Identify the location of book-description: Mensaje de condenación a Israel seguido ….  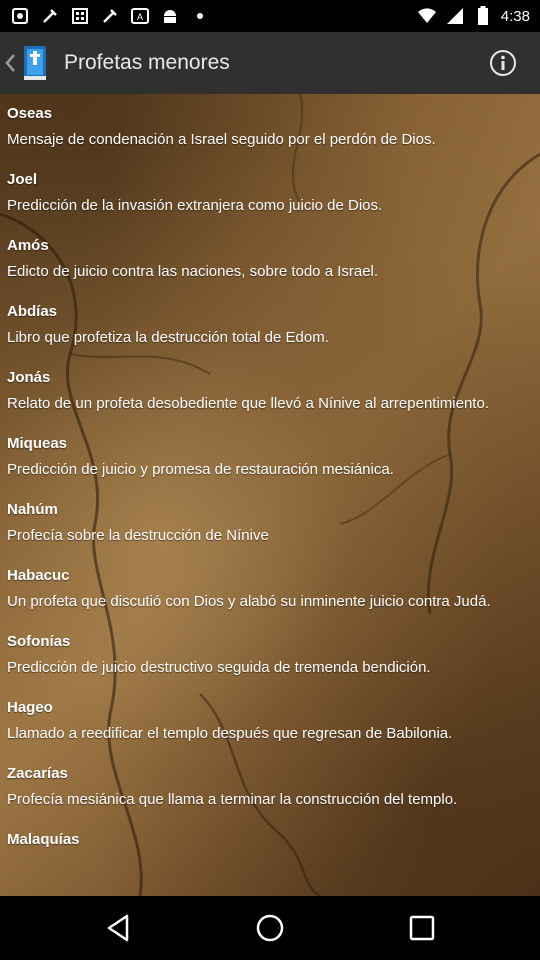
(221, 139).